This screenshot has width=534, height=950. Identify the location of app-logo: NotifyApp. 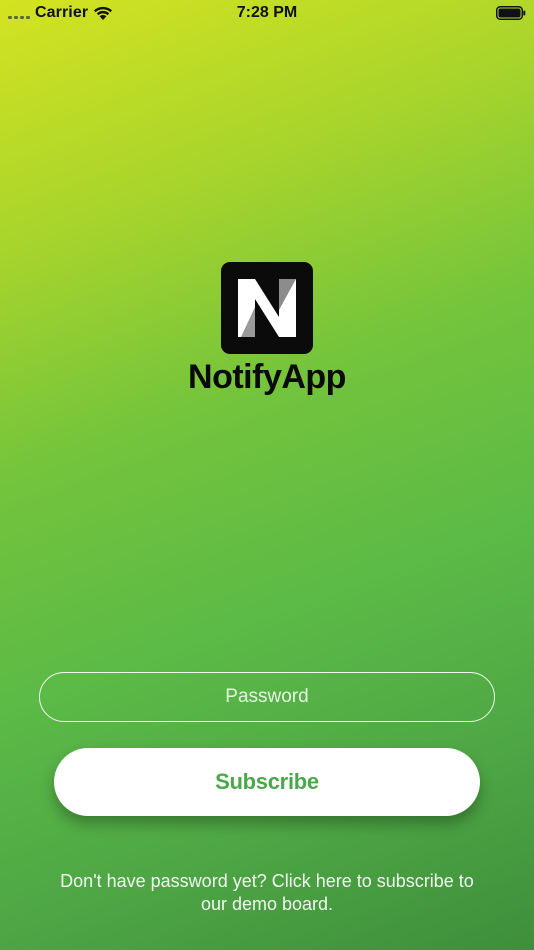
(267, 328).